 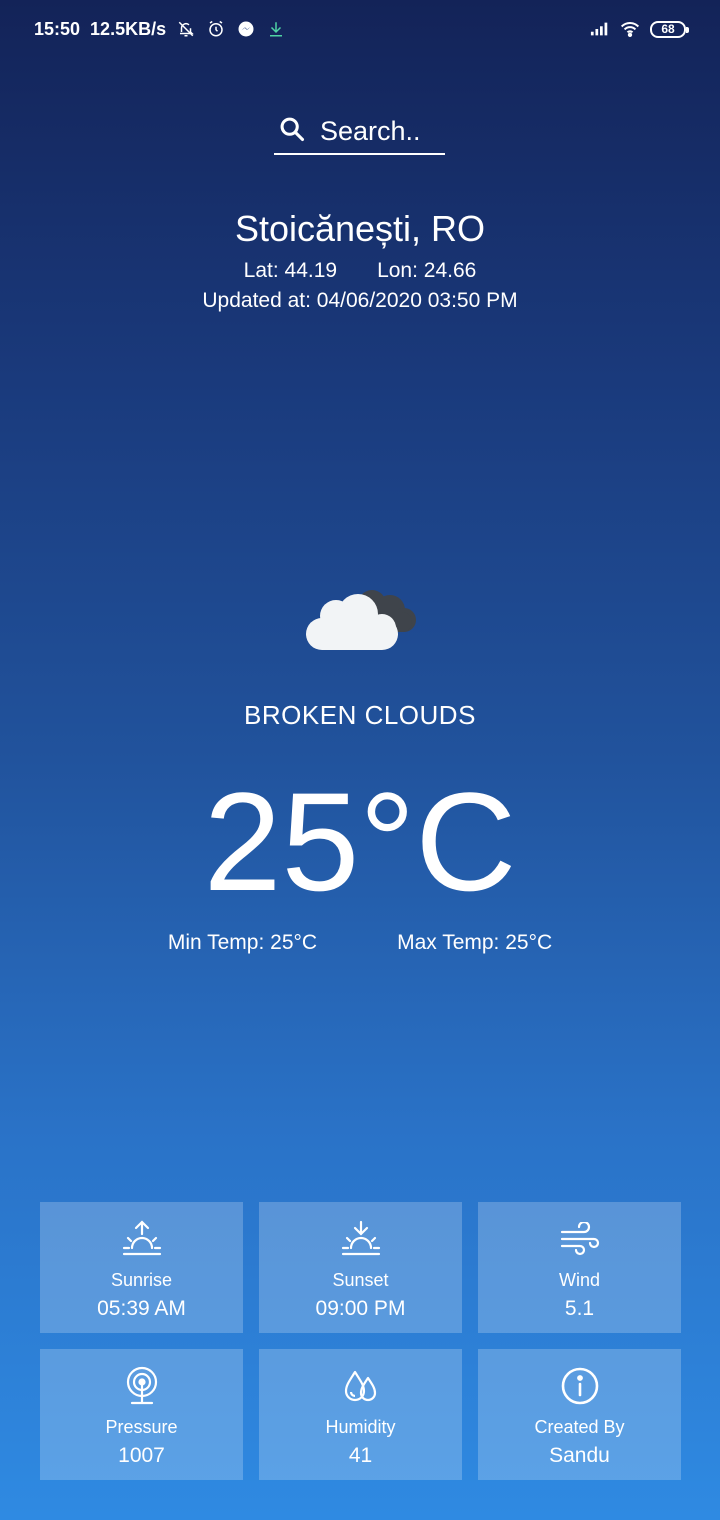 What do you see at coordinates (360, 943) in the screenshot?
I see `temperature-range: Min Temp: 25°C Max Temp: 25°C` at bounding box center [360, 943].